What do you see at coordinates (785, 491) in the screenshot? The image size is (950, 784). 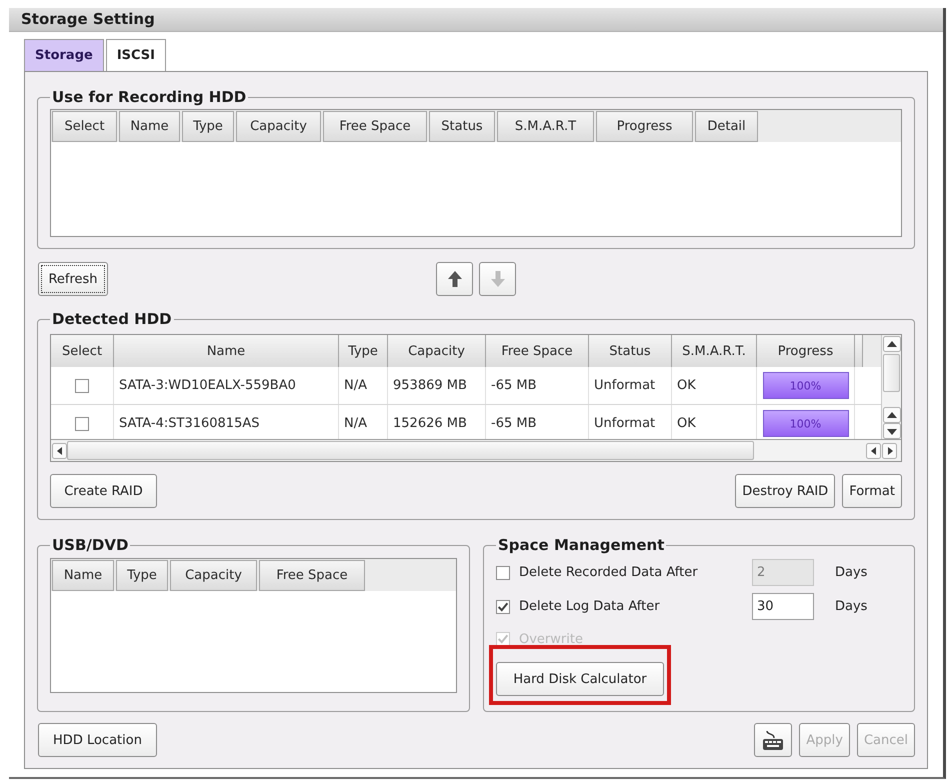 I see `raid-button: Destroy RAID` at bounding box center [785, 491].